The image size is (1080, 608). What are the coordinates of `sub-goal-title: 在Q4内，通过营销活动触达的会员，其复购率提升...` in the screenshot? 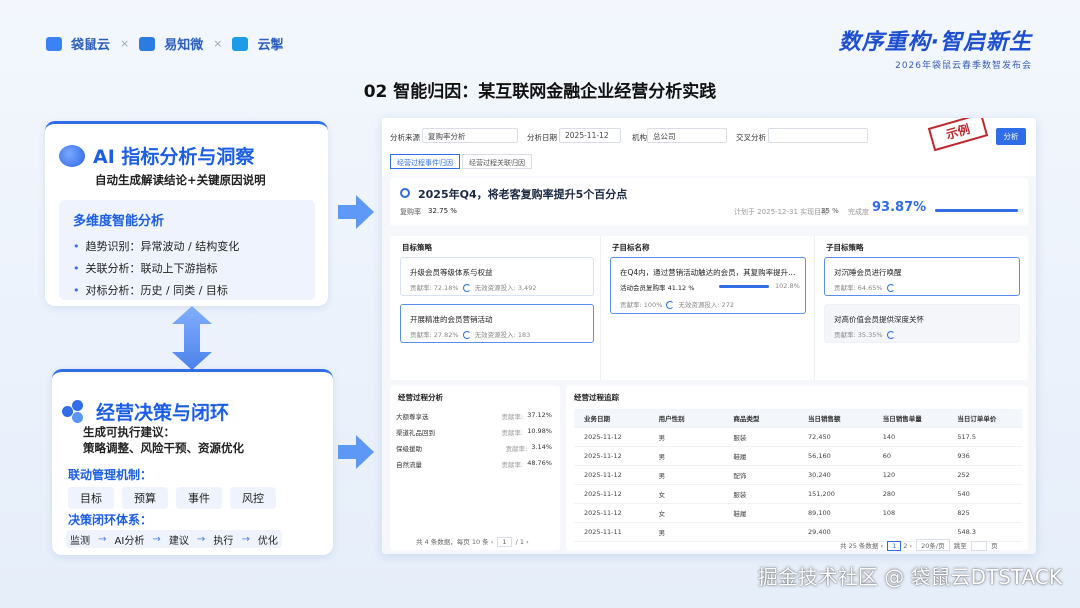 It's located at (708, 272).